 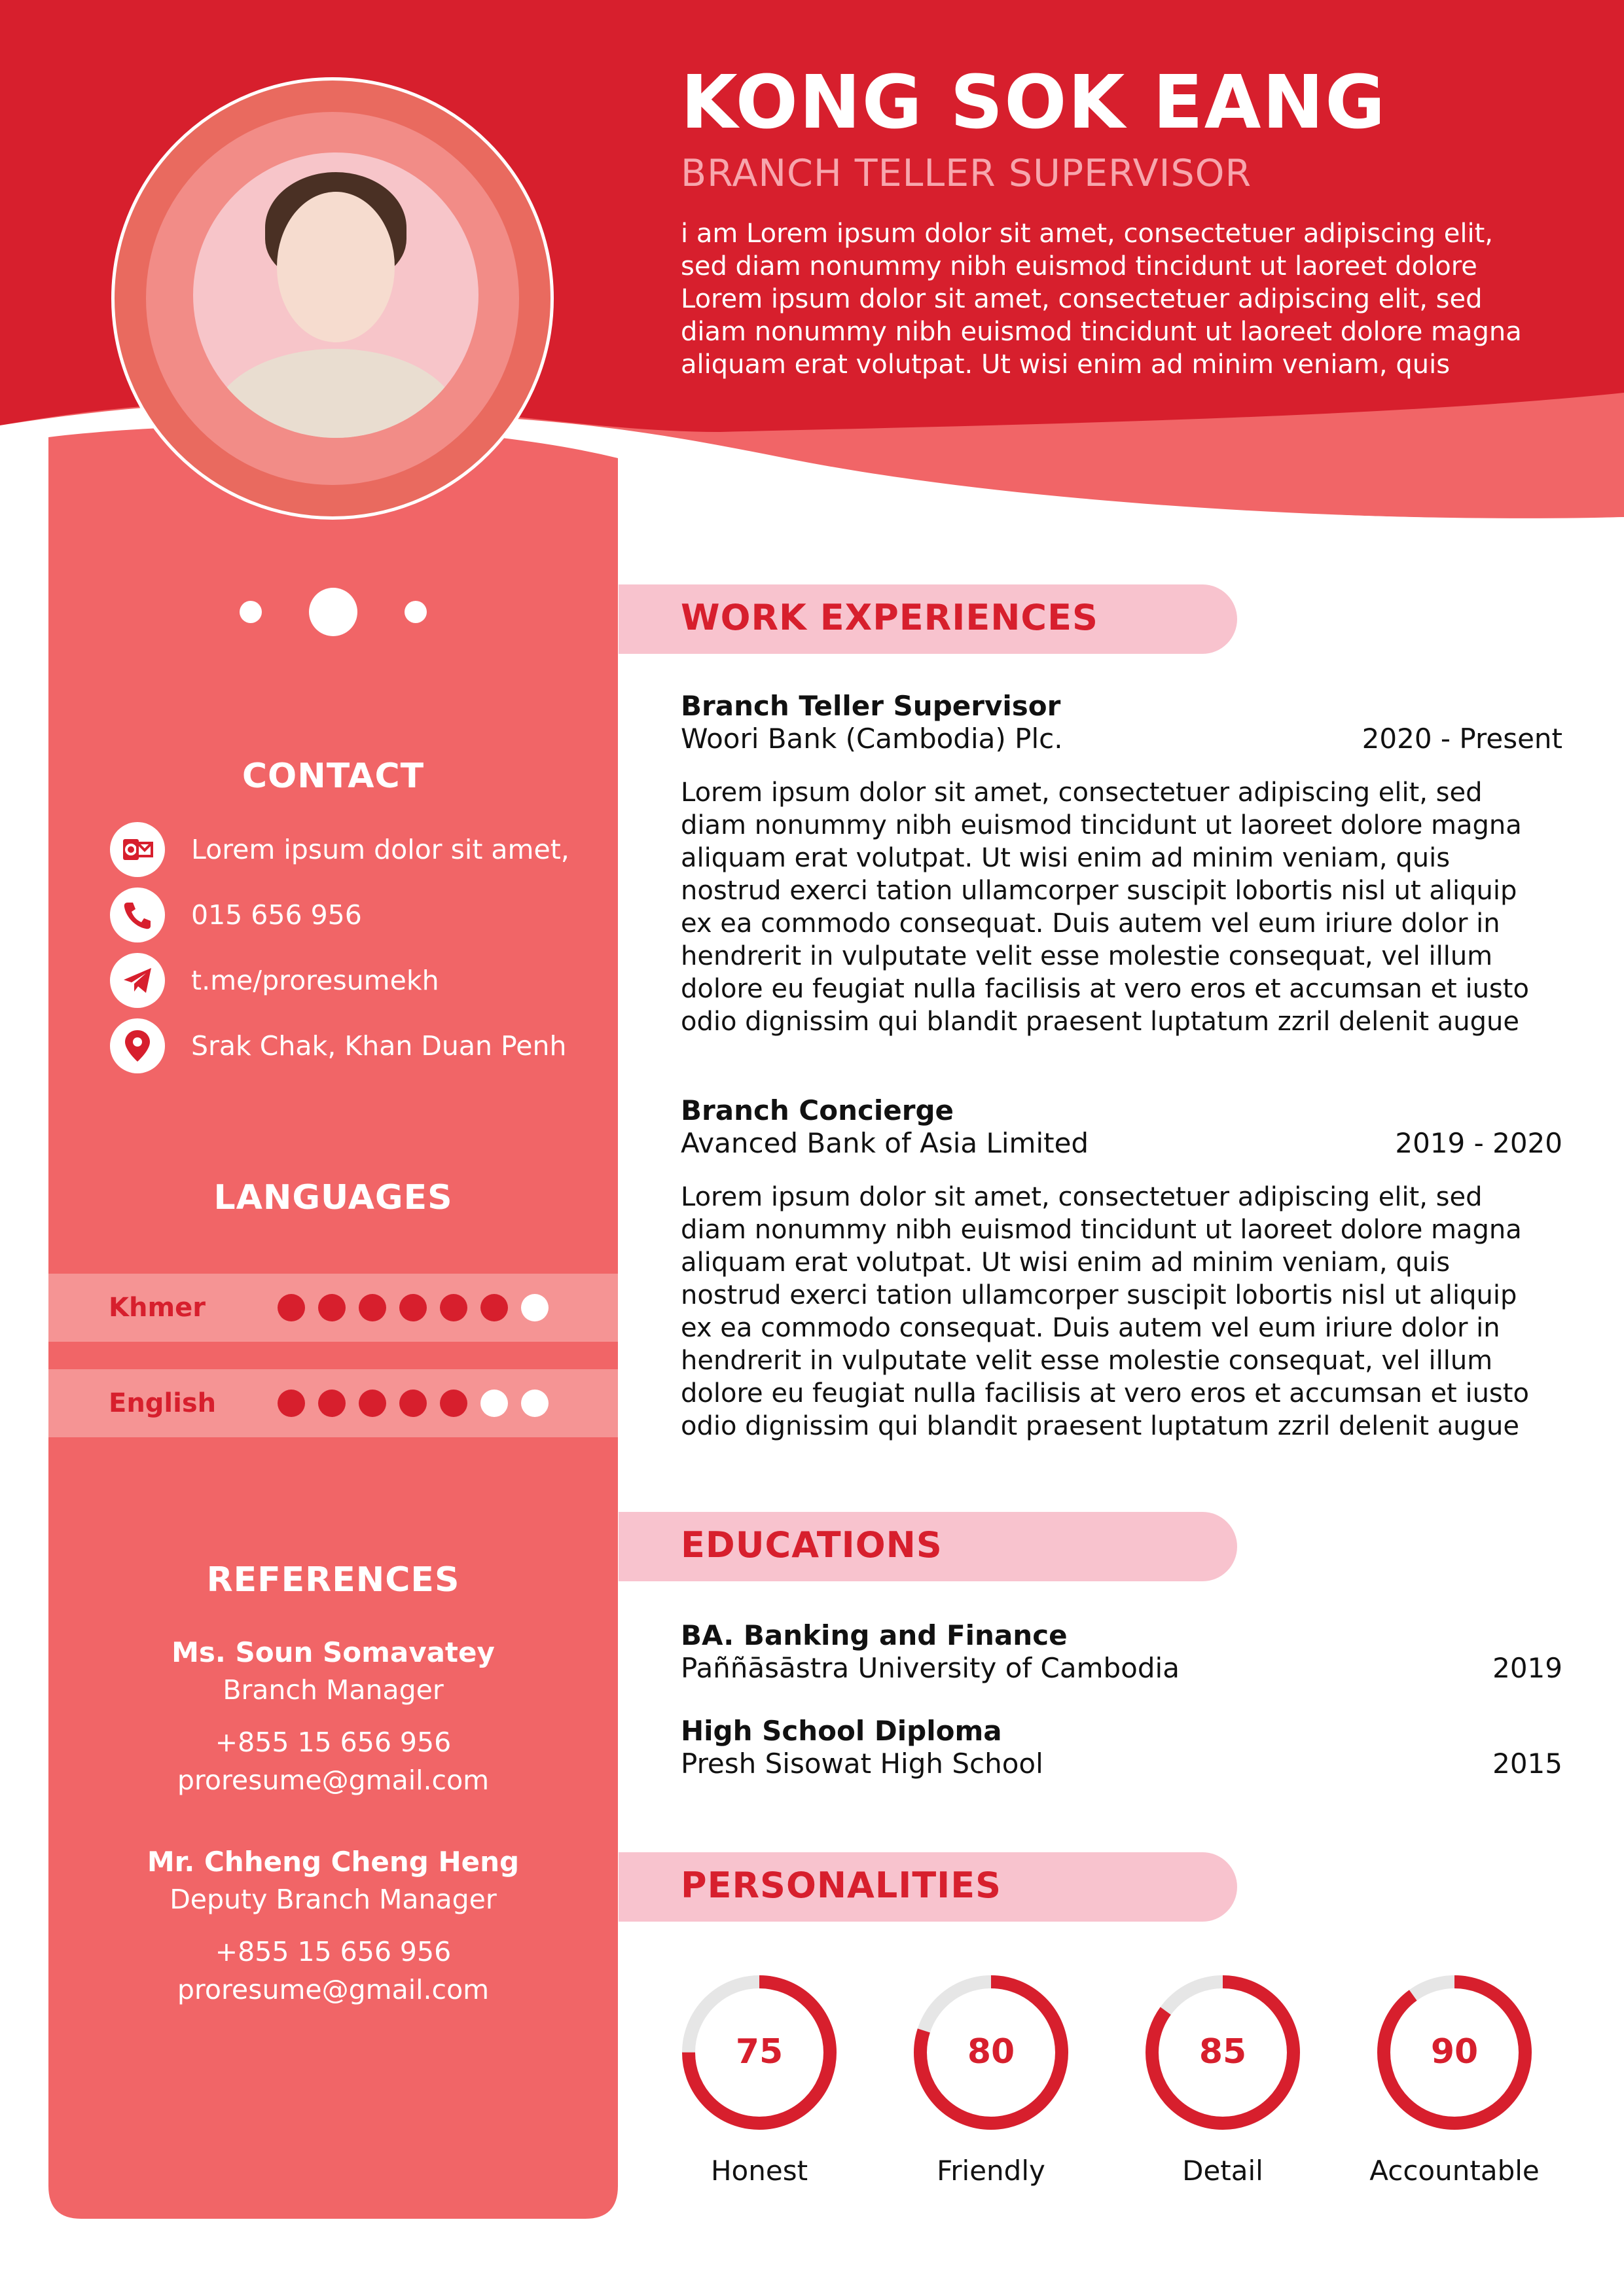 What do you see at coordinates (1527, 1764) in the screenshot?
I see `education-2-year: 2015` at bounding box center [1527, 1764].